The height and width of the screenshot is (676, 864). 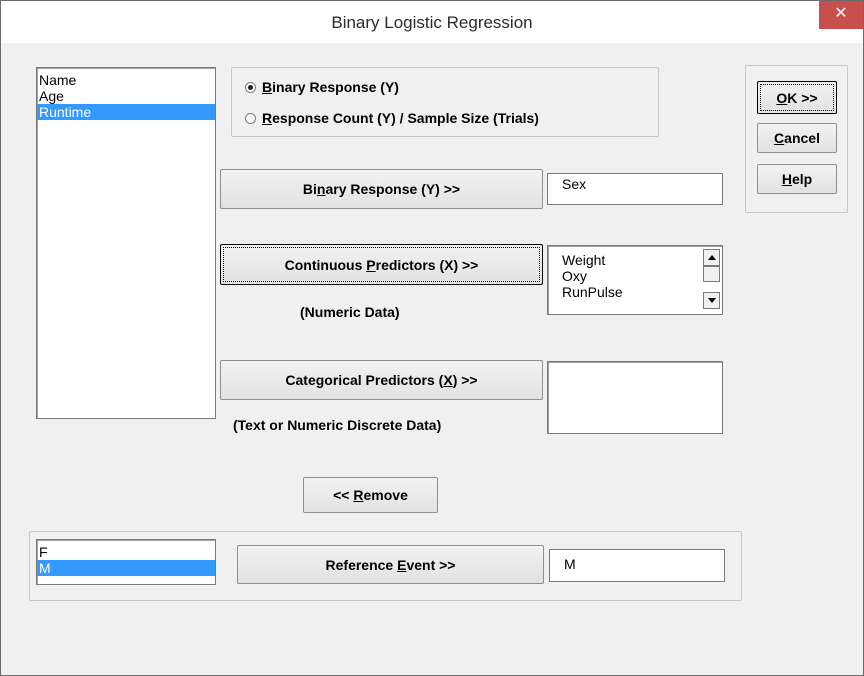 I want to click on radio-label: esponse Count (Y) / Sample Size (Trials), so click(x=405, y=118).